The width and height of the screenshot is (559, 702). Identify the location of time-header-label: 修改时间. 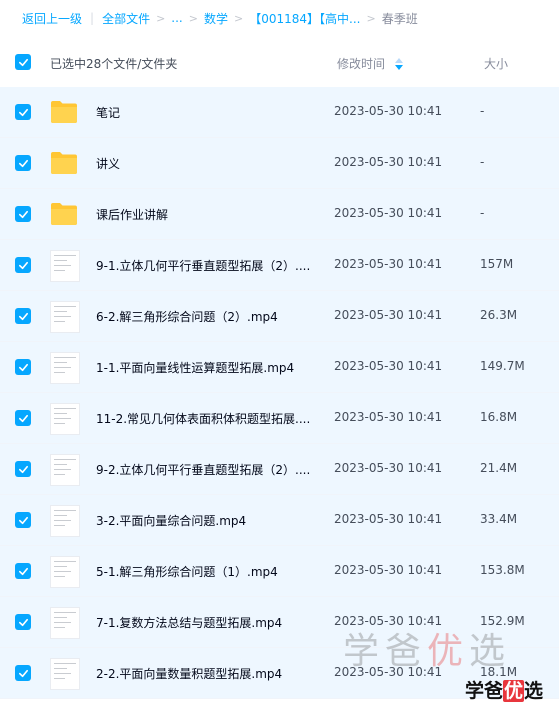
(361, 64).